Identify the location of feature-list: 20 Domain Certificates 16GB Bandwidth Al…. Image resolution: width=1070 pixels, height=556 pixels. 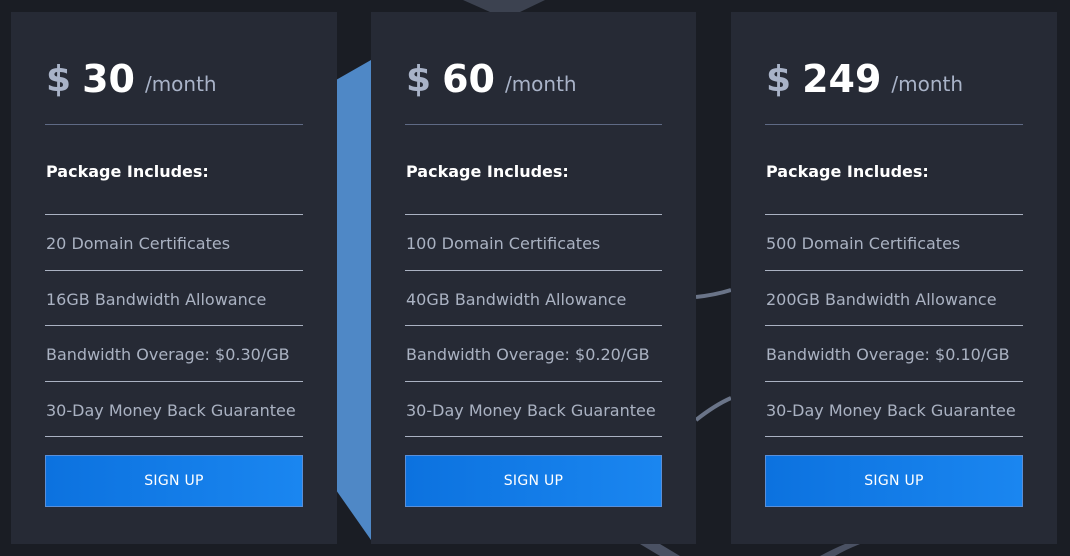
(174, 326).